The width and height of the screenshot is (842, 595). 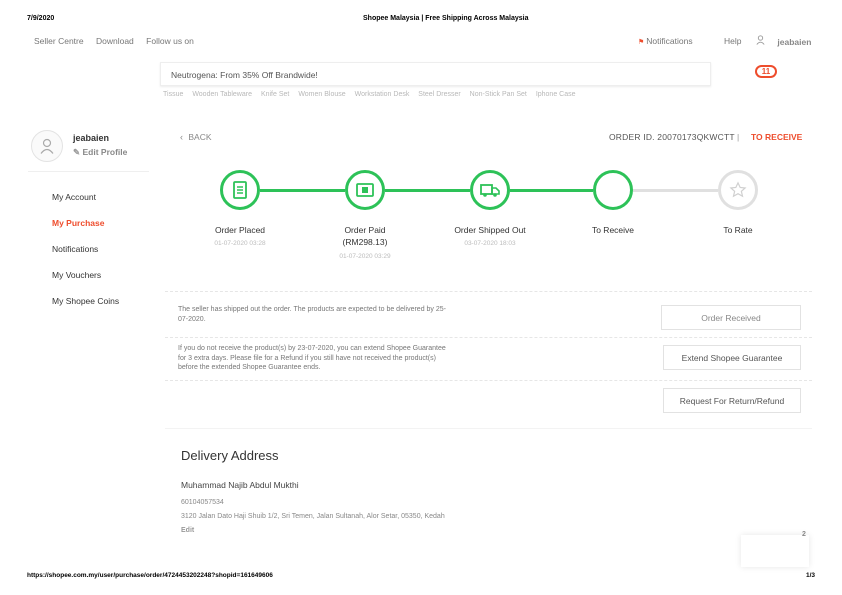 I want to click on topnav-username: jeabaien, so click(x=794, y=42).